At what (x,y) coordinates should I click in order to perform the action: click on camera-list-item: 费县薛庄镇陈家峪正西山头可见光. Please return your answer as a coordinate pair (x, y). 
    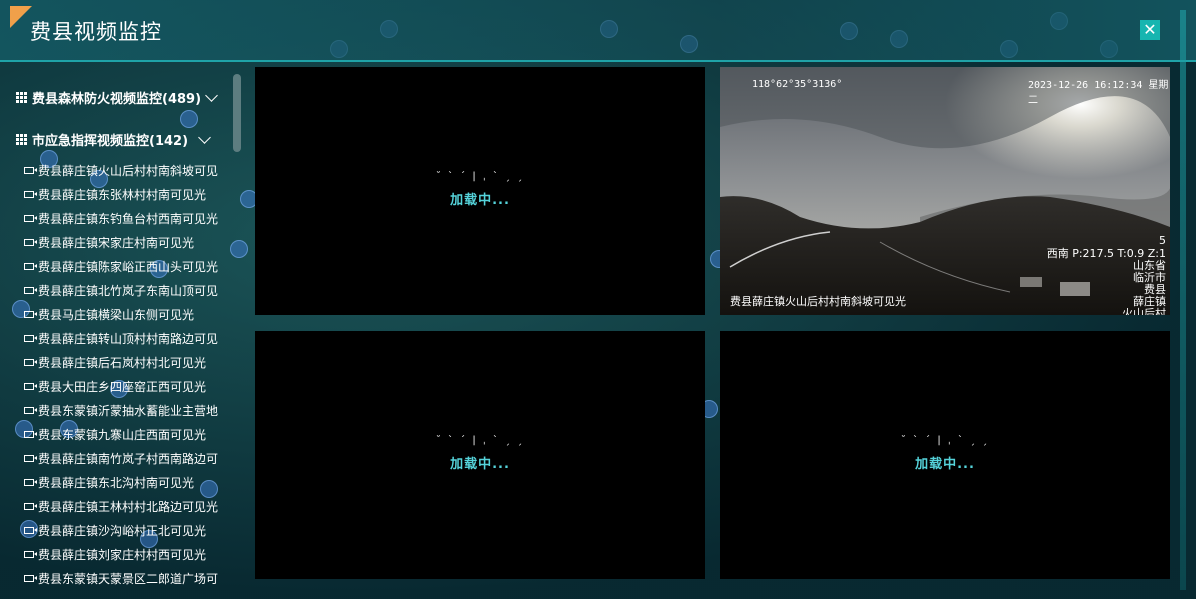
    Looking at the image, I should click on (124, 266).